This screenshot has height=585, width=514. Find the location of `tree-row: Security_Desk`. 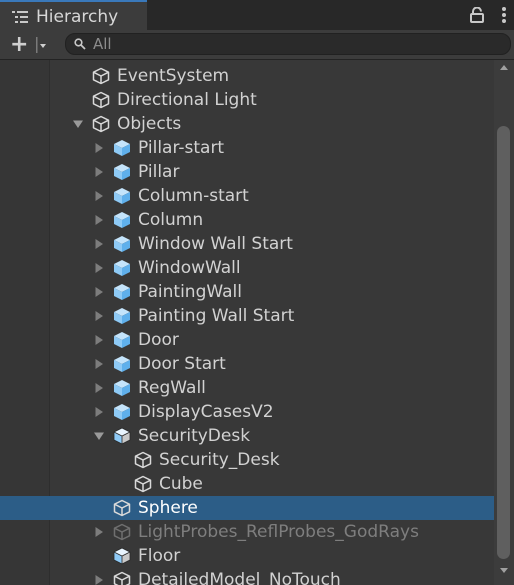

tree-row: Security_Desk is located at coordinates (247, 460).